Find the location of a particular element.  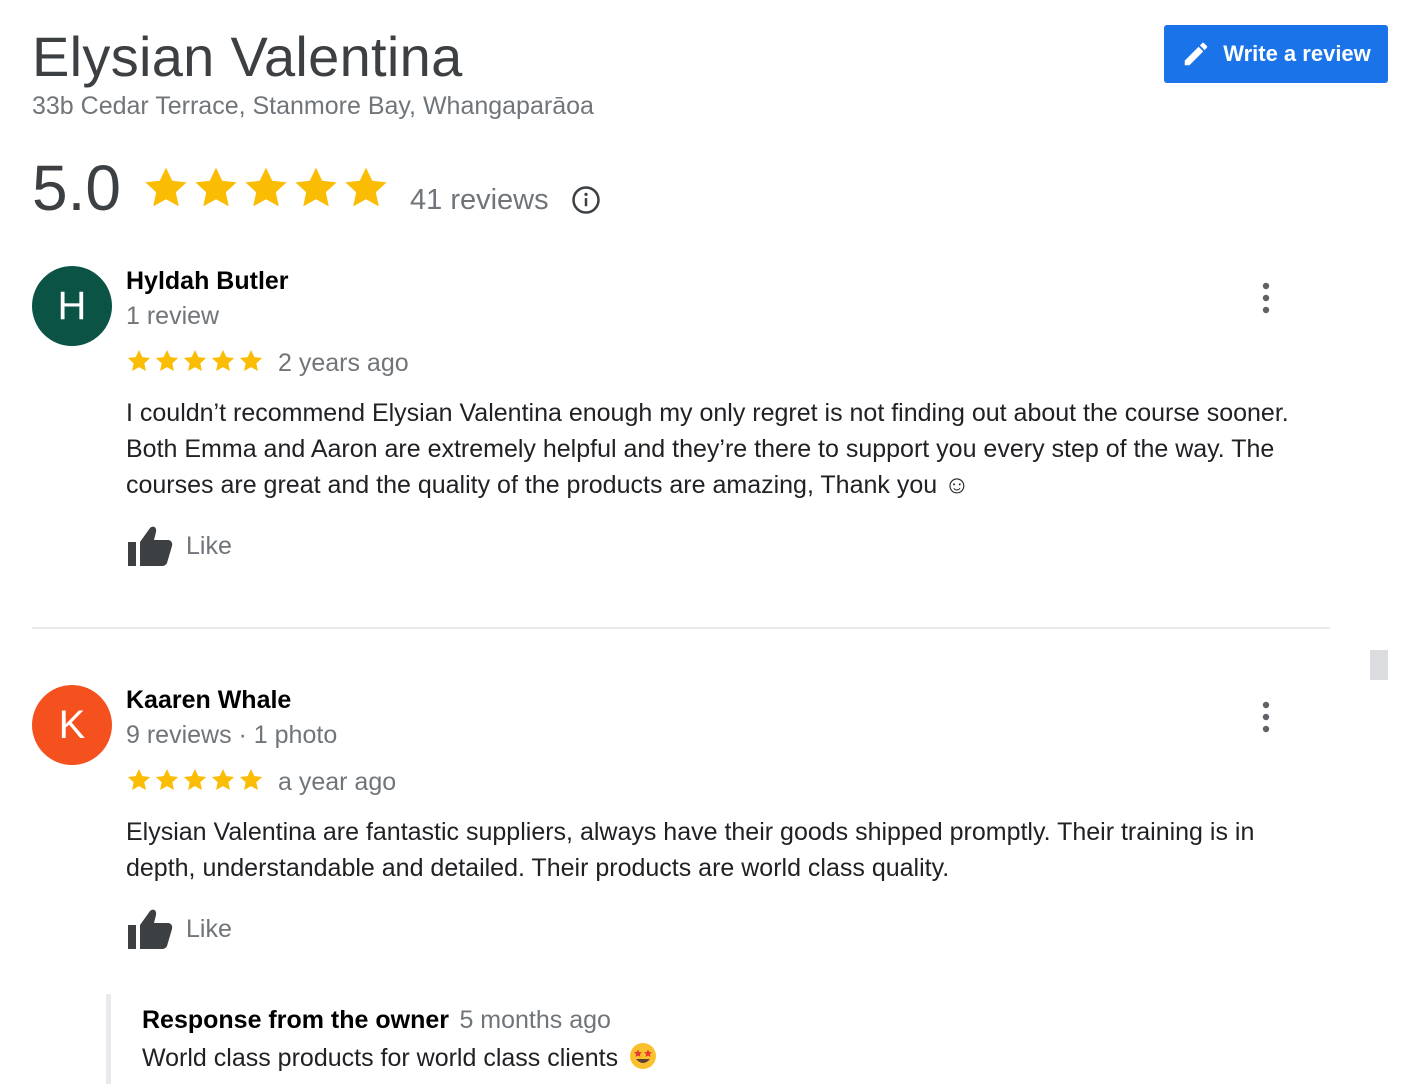

owner-response-header: Response from the owner 5 months ago is located at coordinates (376, 1020).